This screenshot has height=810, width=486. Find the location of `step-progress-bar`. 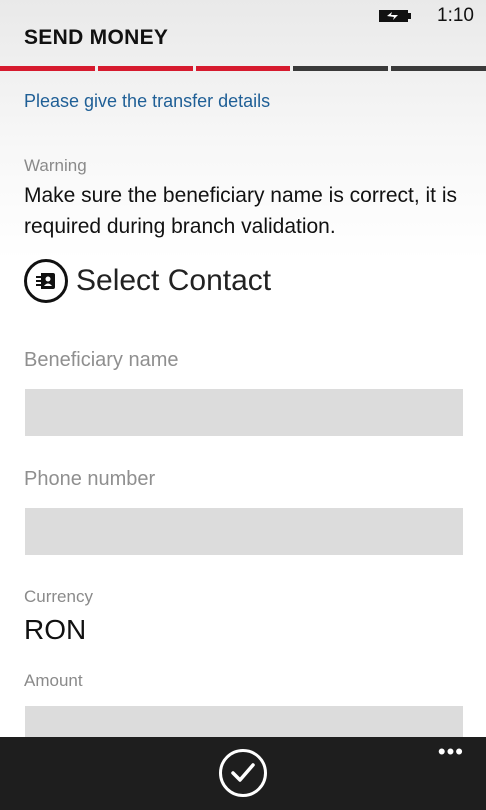

step-progress-bar is located at coordinates (243, 68).